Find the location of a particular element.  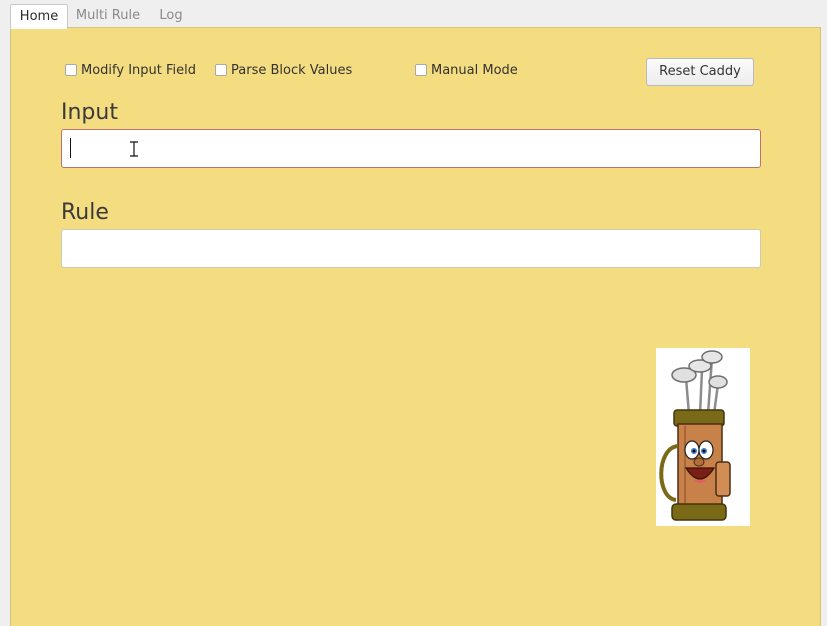

reset-caddy-button: Reset Caddy is located at coordinates (700, 72).